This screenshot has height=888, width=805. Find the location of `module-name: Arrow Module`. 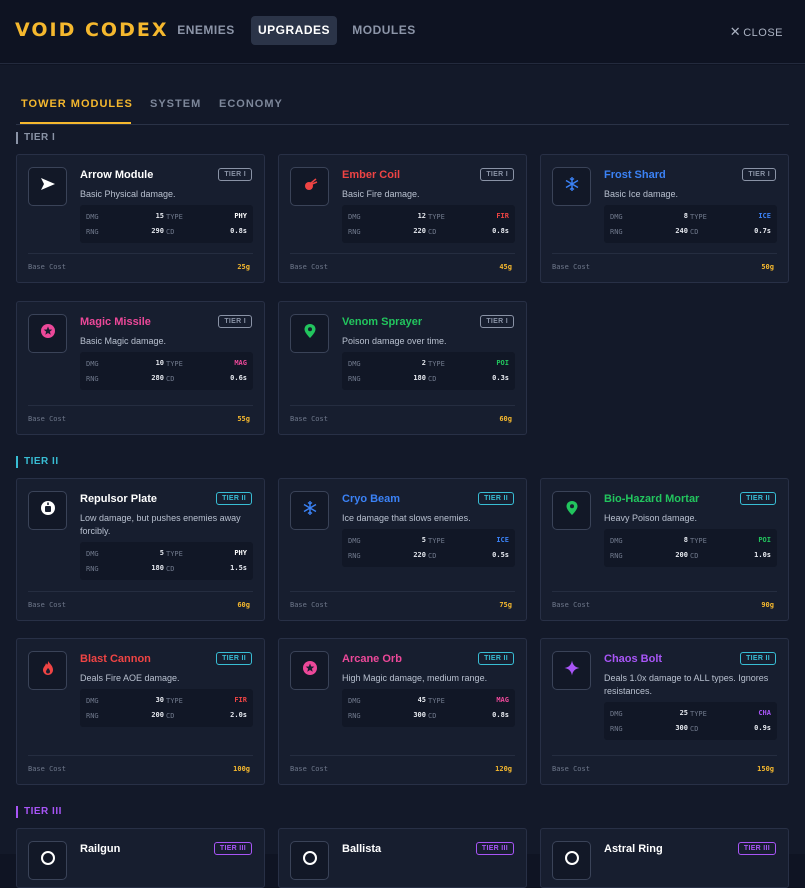

module-name: Arrow Module is located at coordinates (117, 175).